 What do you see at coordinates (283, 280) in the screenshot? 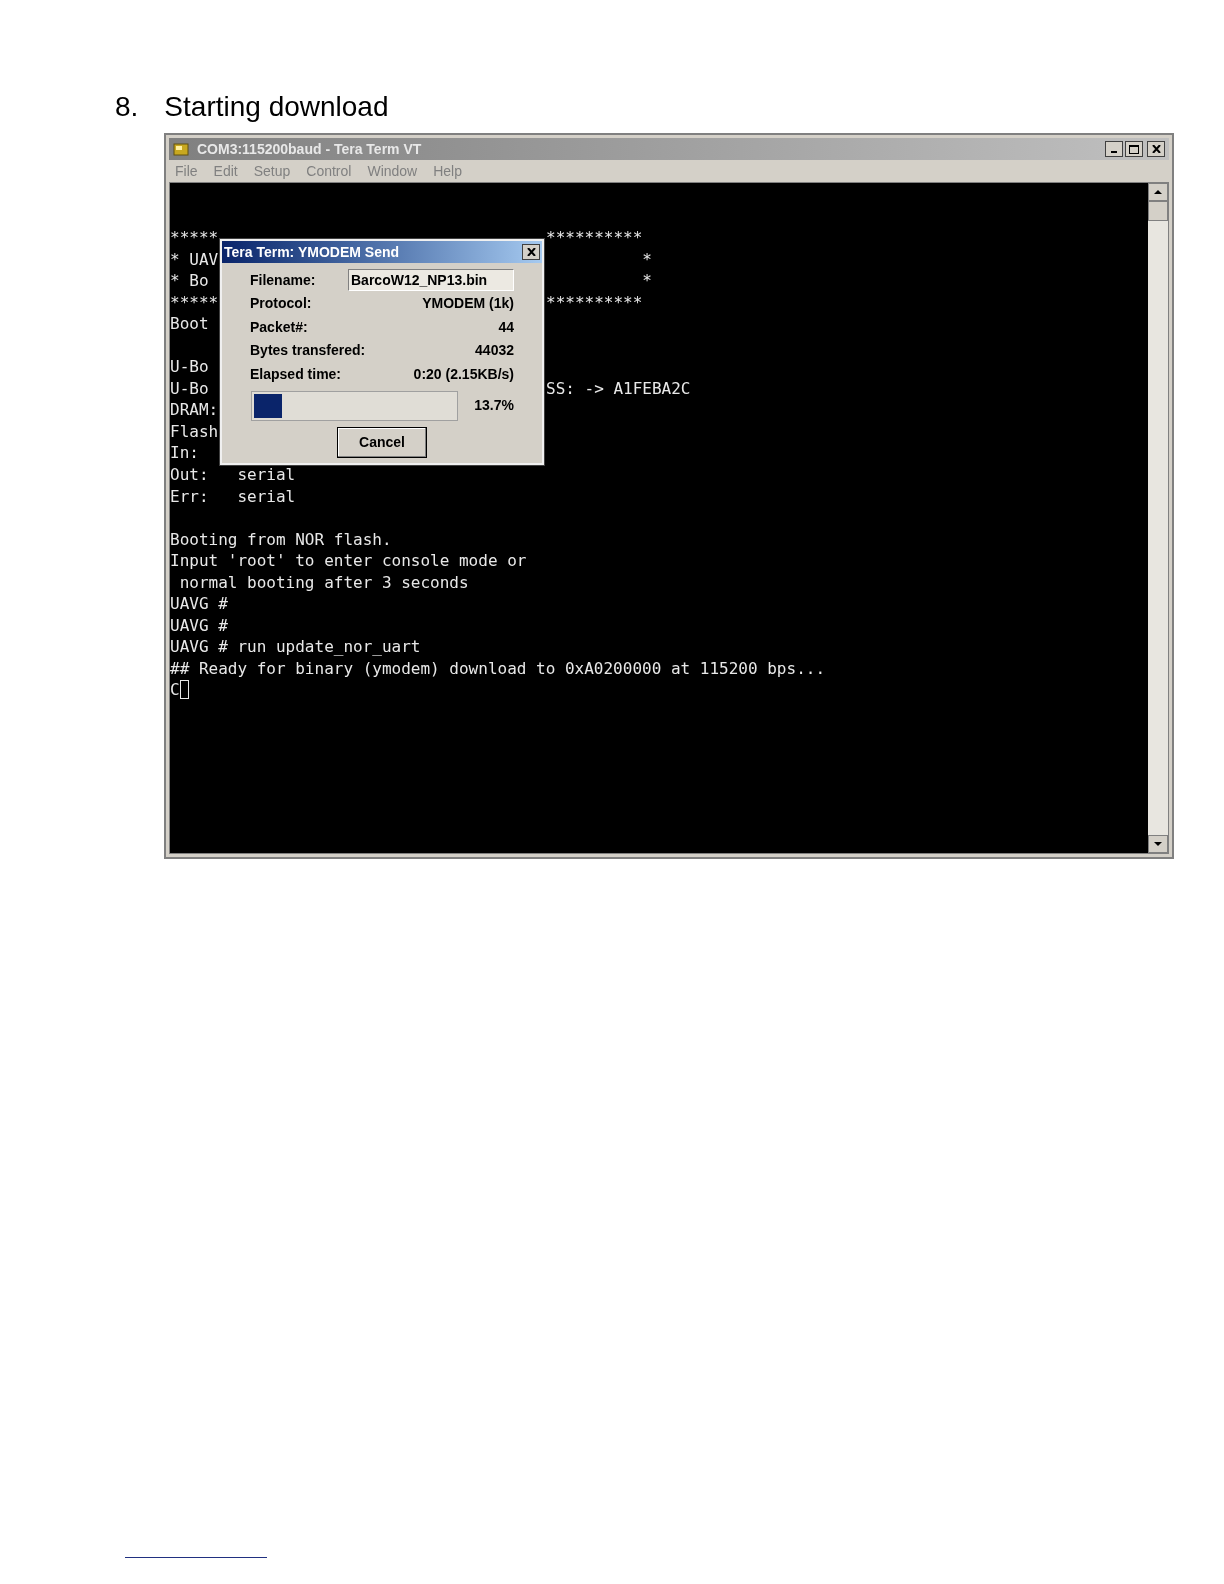
I see `field-label: Filename:` at bounding box center [283, 280].